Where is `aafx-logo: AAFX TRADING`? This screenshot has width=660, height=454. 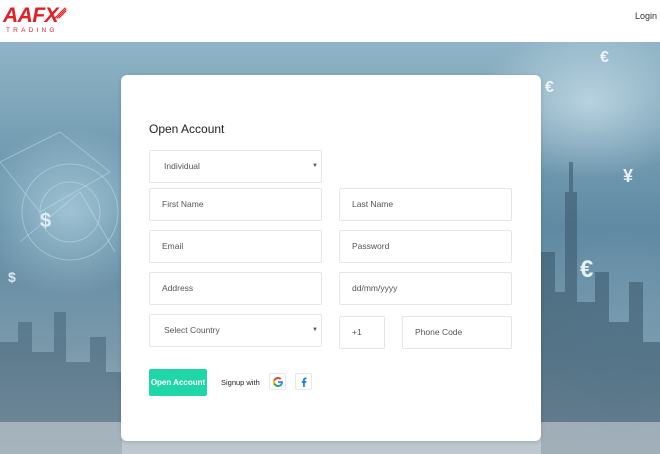
aafx-logo: AAFX TRADING is located at coordinates (35, 21).